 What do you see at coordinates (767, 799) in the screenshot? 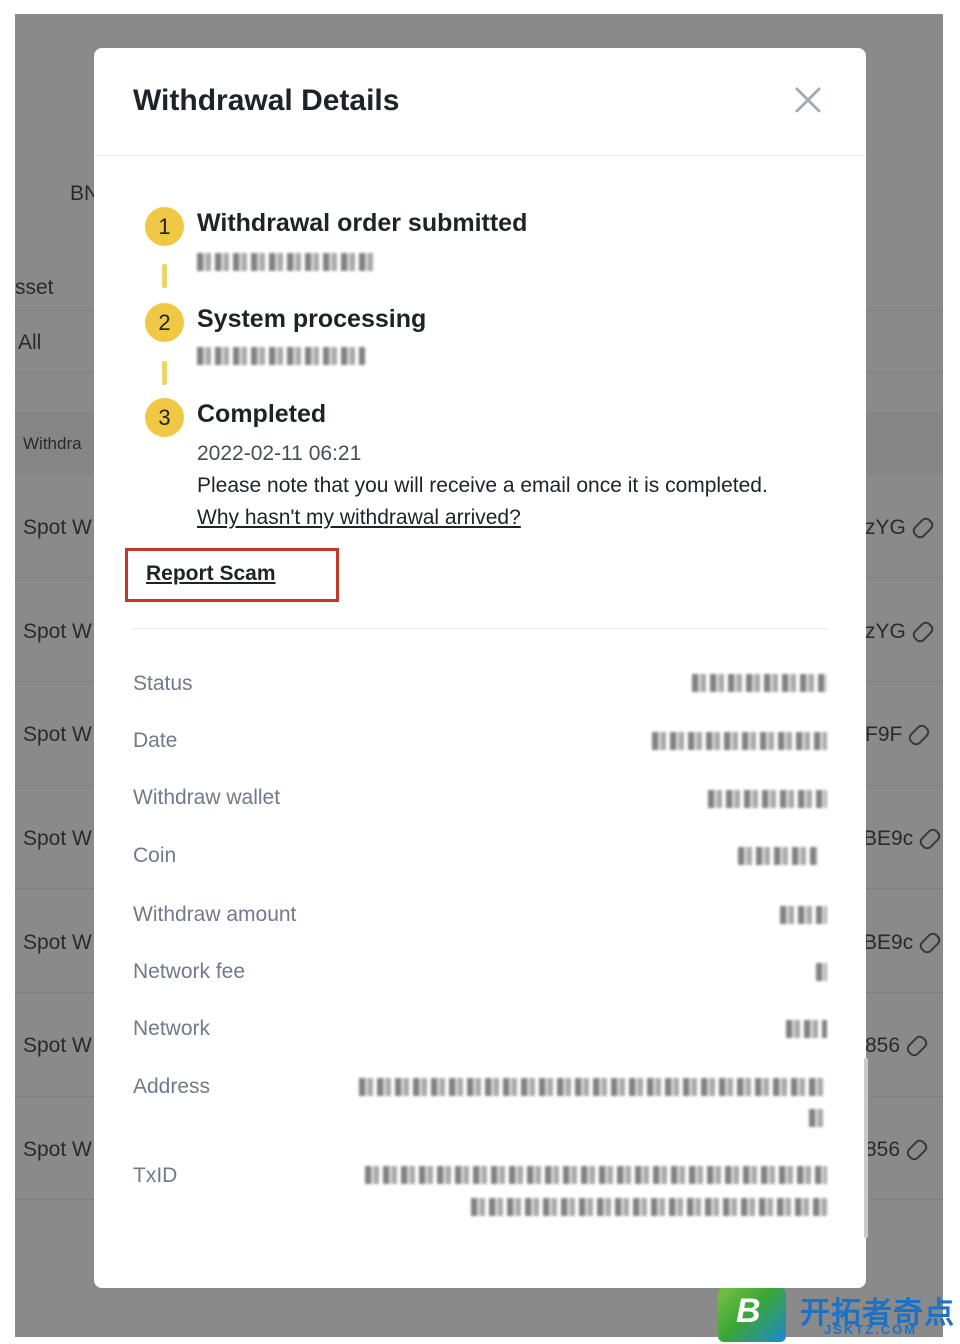
I see `wallet-value-redacted` at bounding box center [767, 799].